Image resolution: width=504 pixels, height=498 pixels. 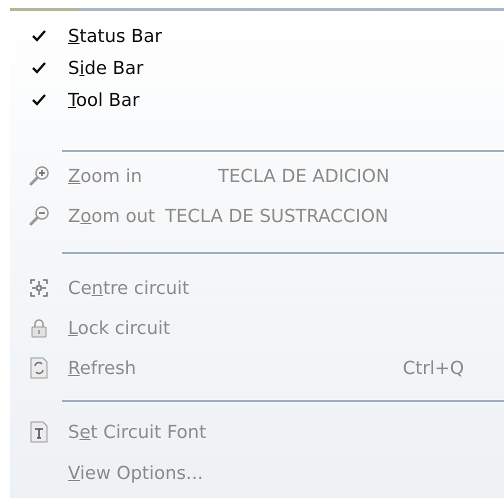 I want to click on menu-item: Side Bar, so click(x=106, y=68).